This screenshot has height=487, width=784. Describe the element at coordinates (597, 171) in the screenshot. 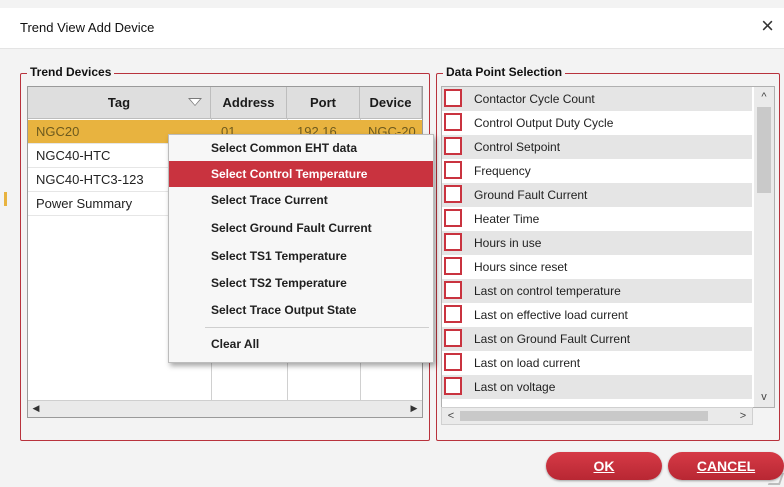

I see `list-item: Frequency` at that location.